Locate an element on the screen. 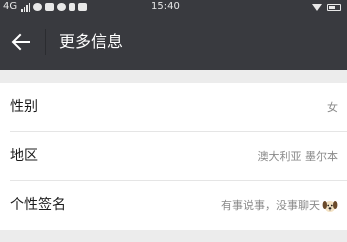 The image size is (347, 242). signal-strength-icon is located at coordinates (26, 7).